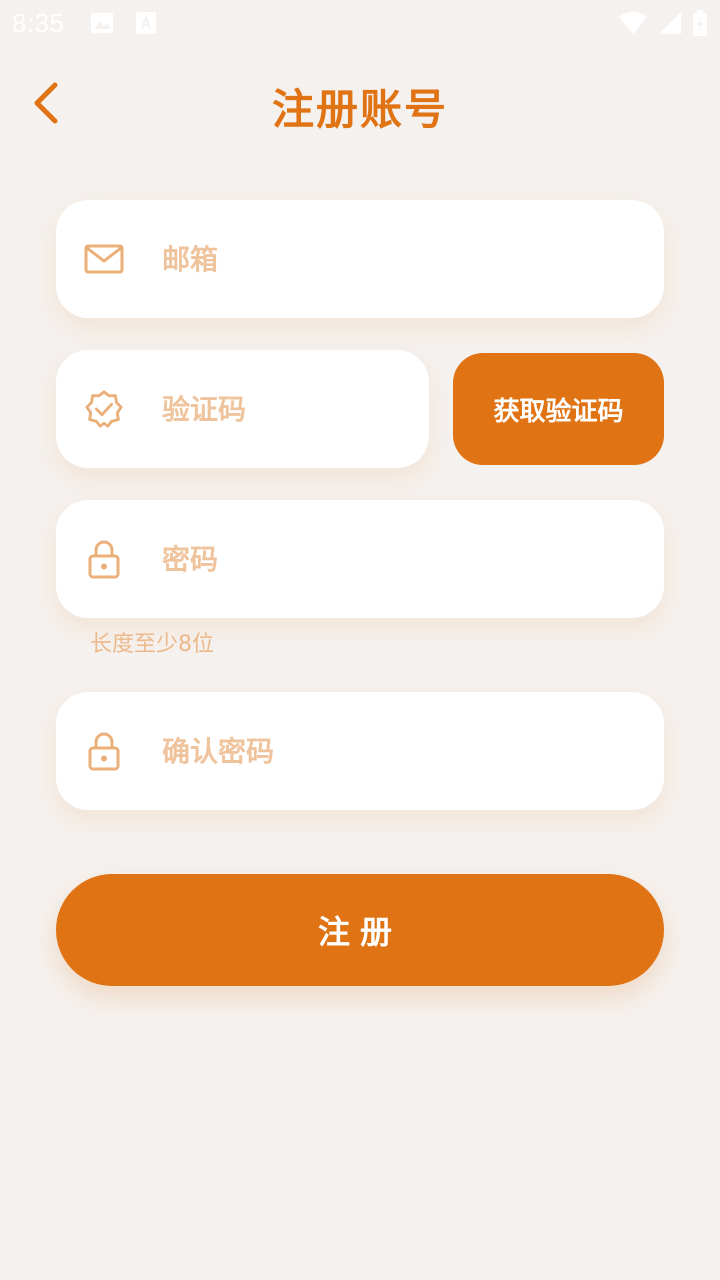 The height and width of the screenshot is (1280, 720). I want to click on status-right-icons, so click(663, 25).